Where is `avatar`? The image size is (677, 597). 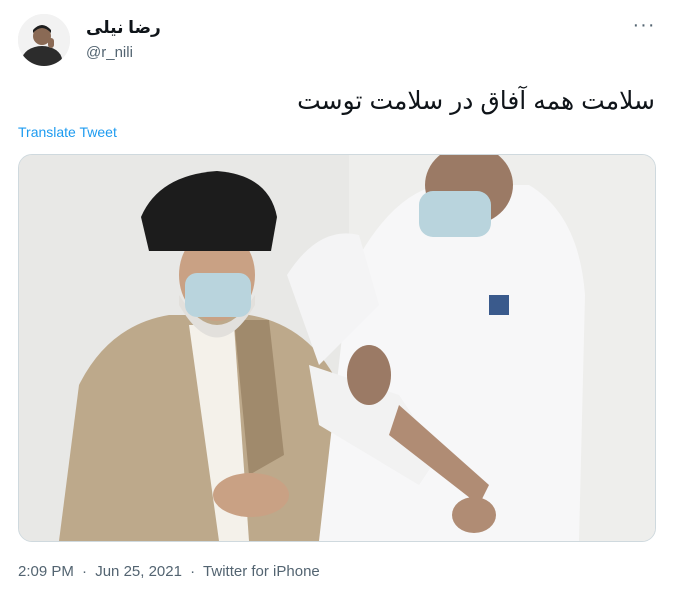 avatar is located at coordinates (44, 40).